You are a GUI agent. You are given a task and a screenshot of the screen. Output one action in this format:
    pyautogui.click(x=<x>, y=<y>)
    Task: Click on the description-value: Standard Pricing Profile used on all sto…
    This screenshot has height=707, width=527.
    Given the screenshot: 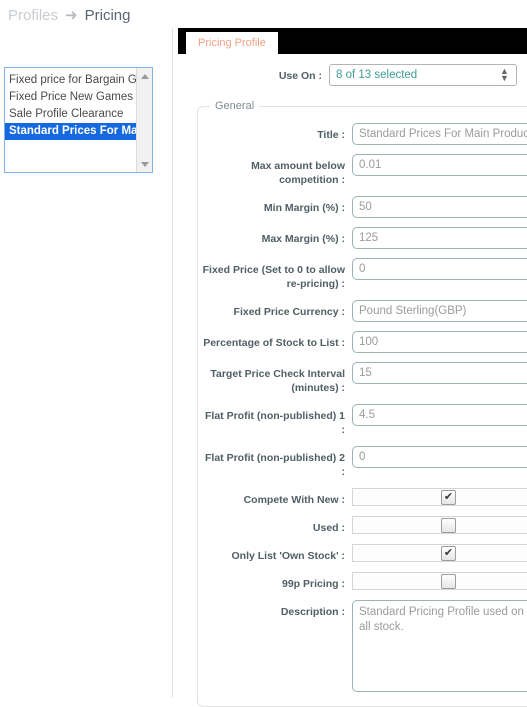 What is the action you would take?
    pyautogui.click(x=441, y=620)
    